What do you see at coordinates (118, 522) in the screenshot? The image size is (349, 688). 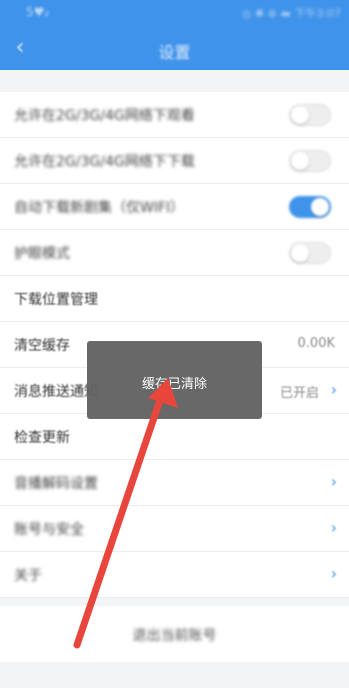 I see `arrow-shaft` at bounding box center [118, 522].